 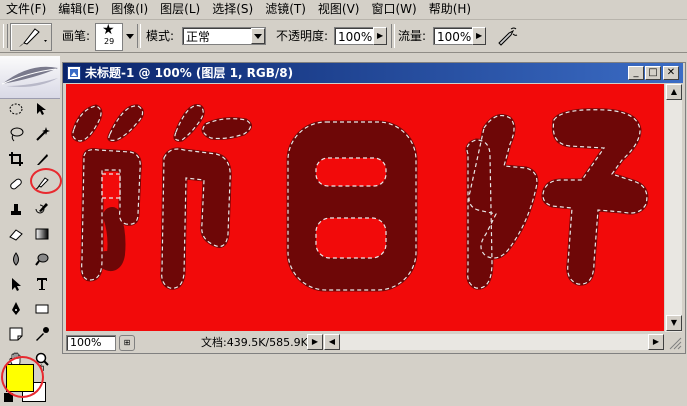 I want to click on color-swatch-highlight, so click(x=22, y=377).